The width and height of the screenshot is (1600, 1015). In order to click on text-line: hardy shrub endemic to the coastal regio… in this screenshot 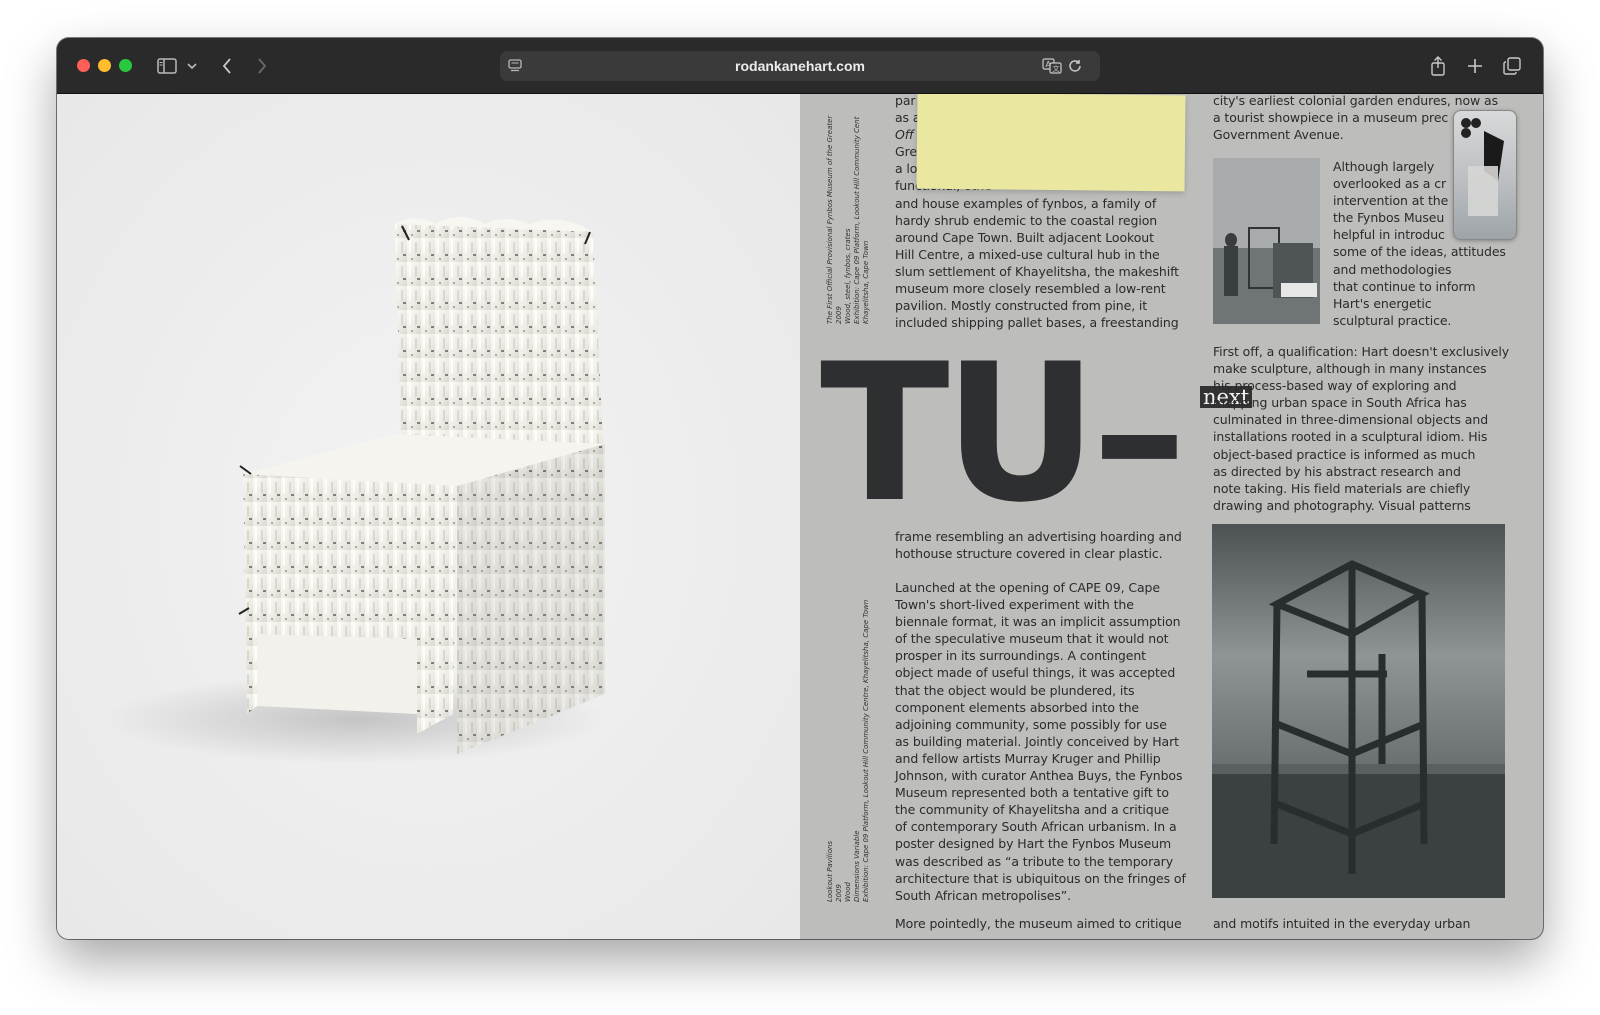, I will do `click(1026, 220)`.